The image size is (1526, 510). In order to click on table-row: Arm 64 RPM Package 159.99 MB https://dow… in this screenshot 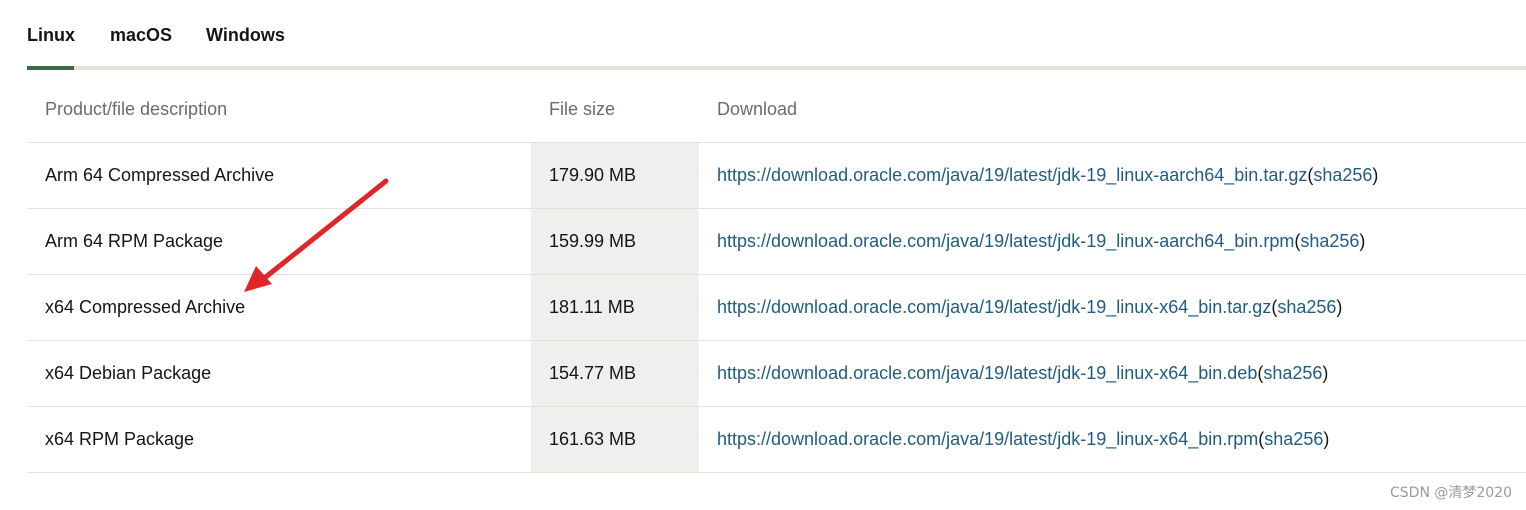, I will do `click(776, 242)`.